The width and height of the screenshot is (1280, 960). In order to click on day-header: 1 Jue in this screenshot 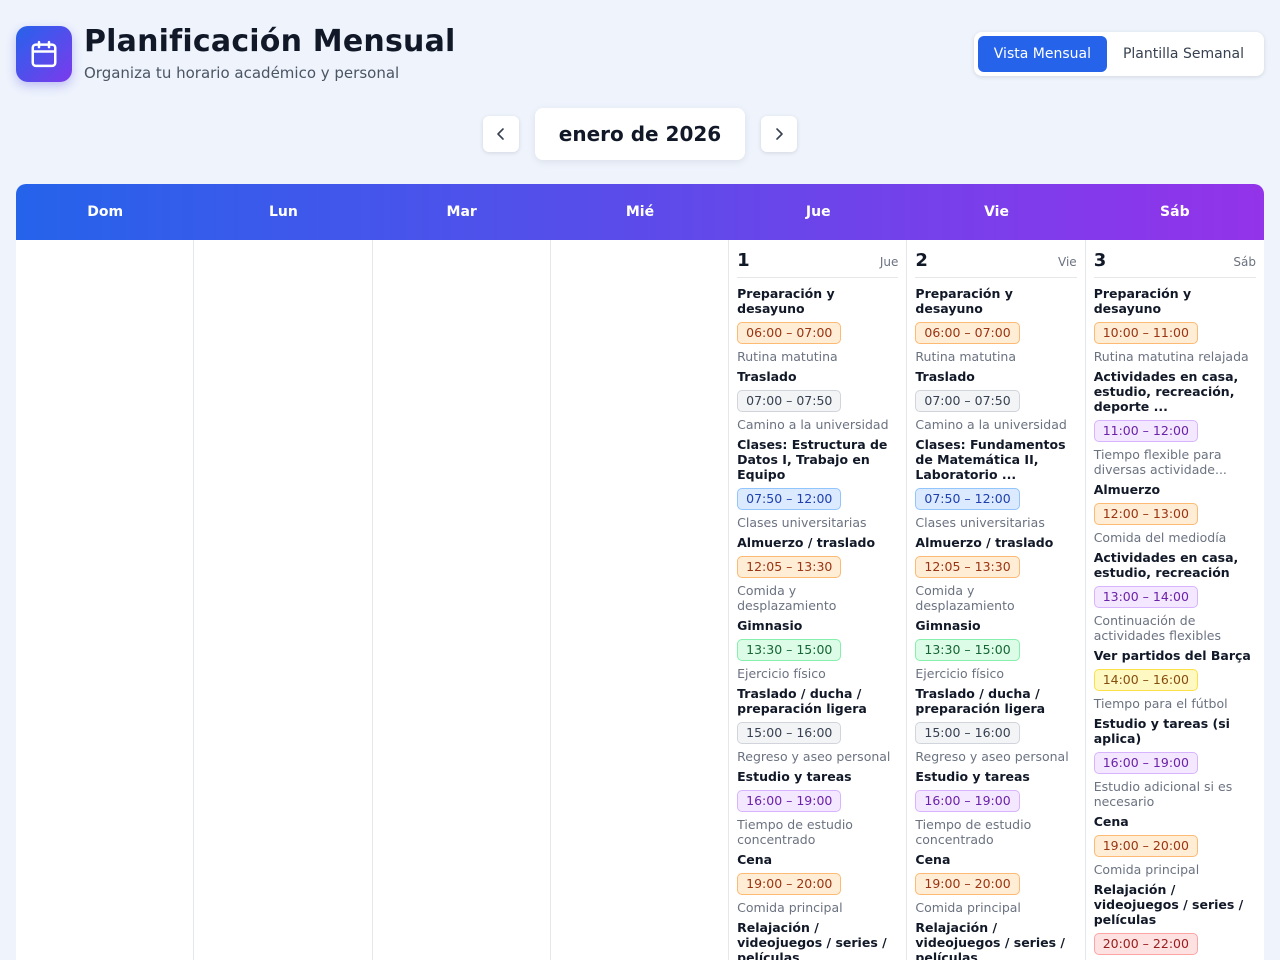, I will do `click(818, 264)`.